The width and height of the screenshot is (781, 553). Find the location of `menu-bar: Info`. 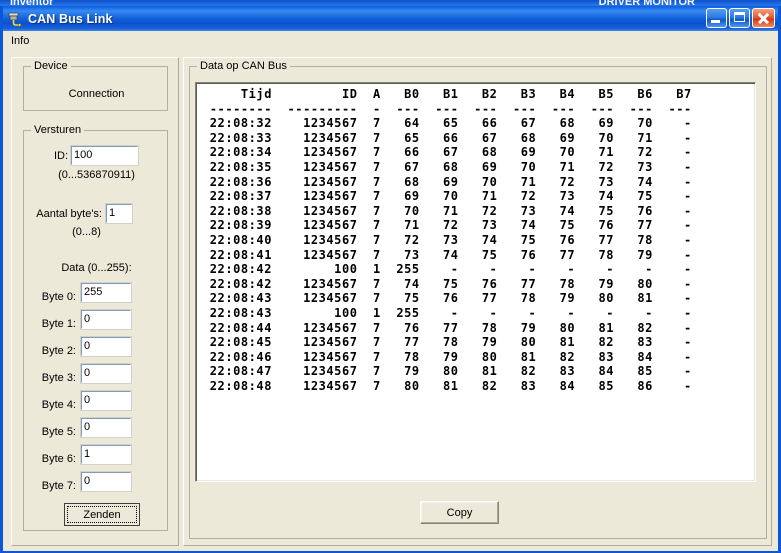

menu-bar: Info is located at coordinates (390, 41).